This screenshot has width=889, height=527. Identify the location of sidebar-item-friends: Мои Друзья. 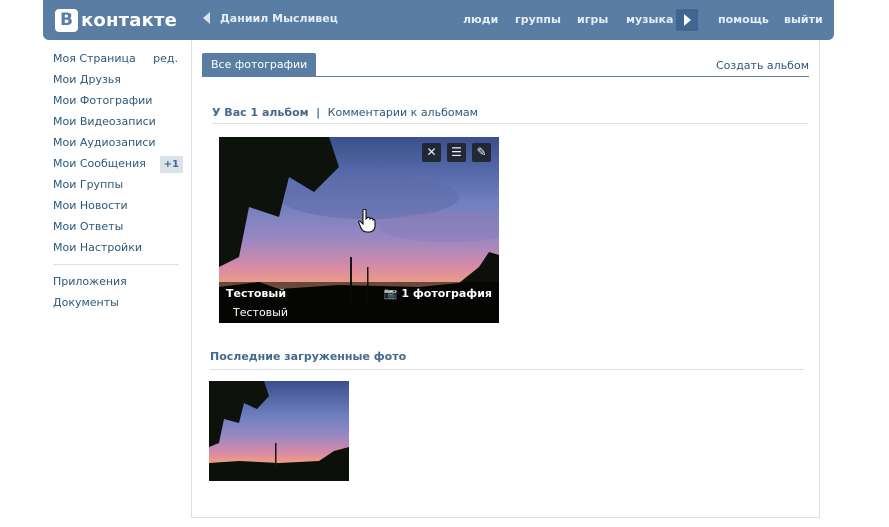
(115, 79).